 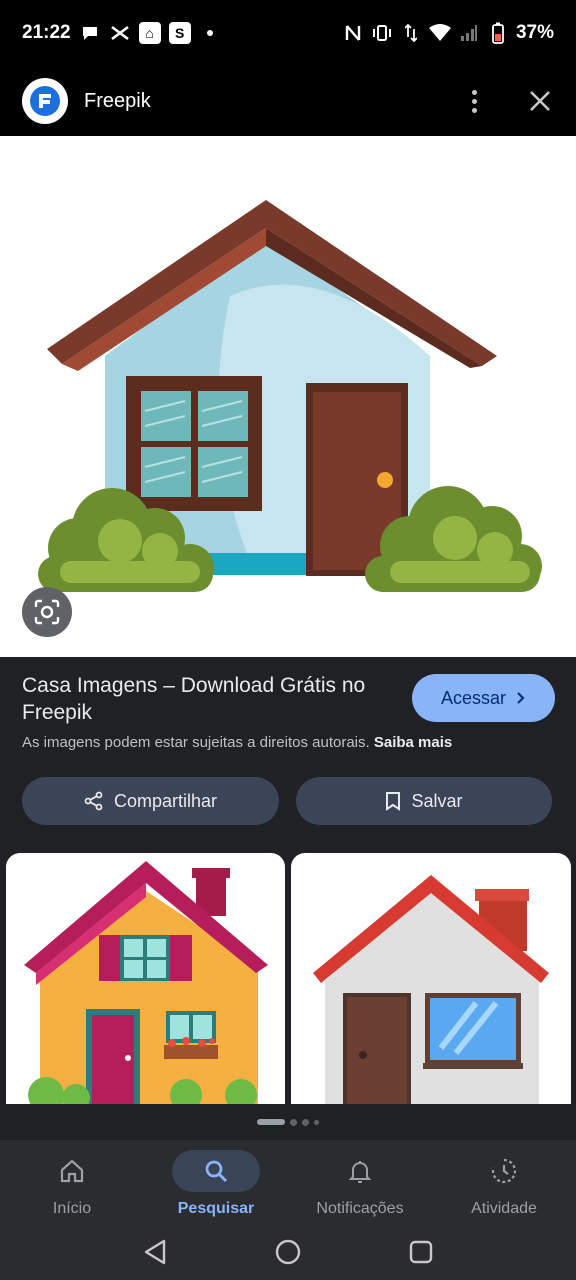 I want to click on lens-search-icon, so click(x=47, y=612).